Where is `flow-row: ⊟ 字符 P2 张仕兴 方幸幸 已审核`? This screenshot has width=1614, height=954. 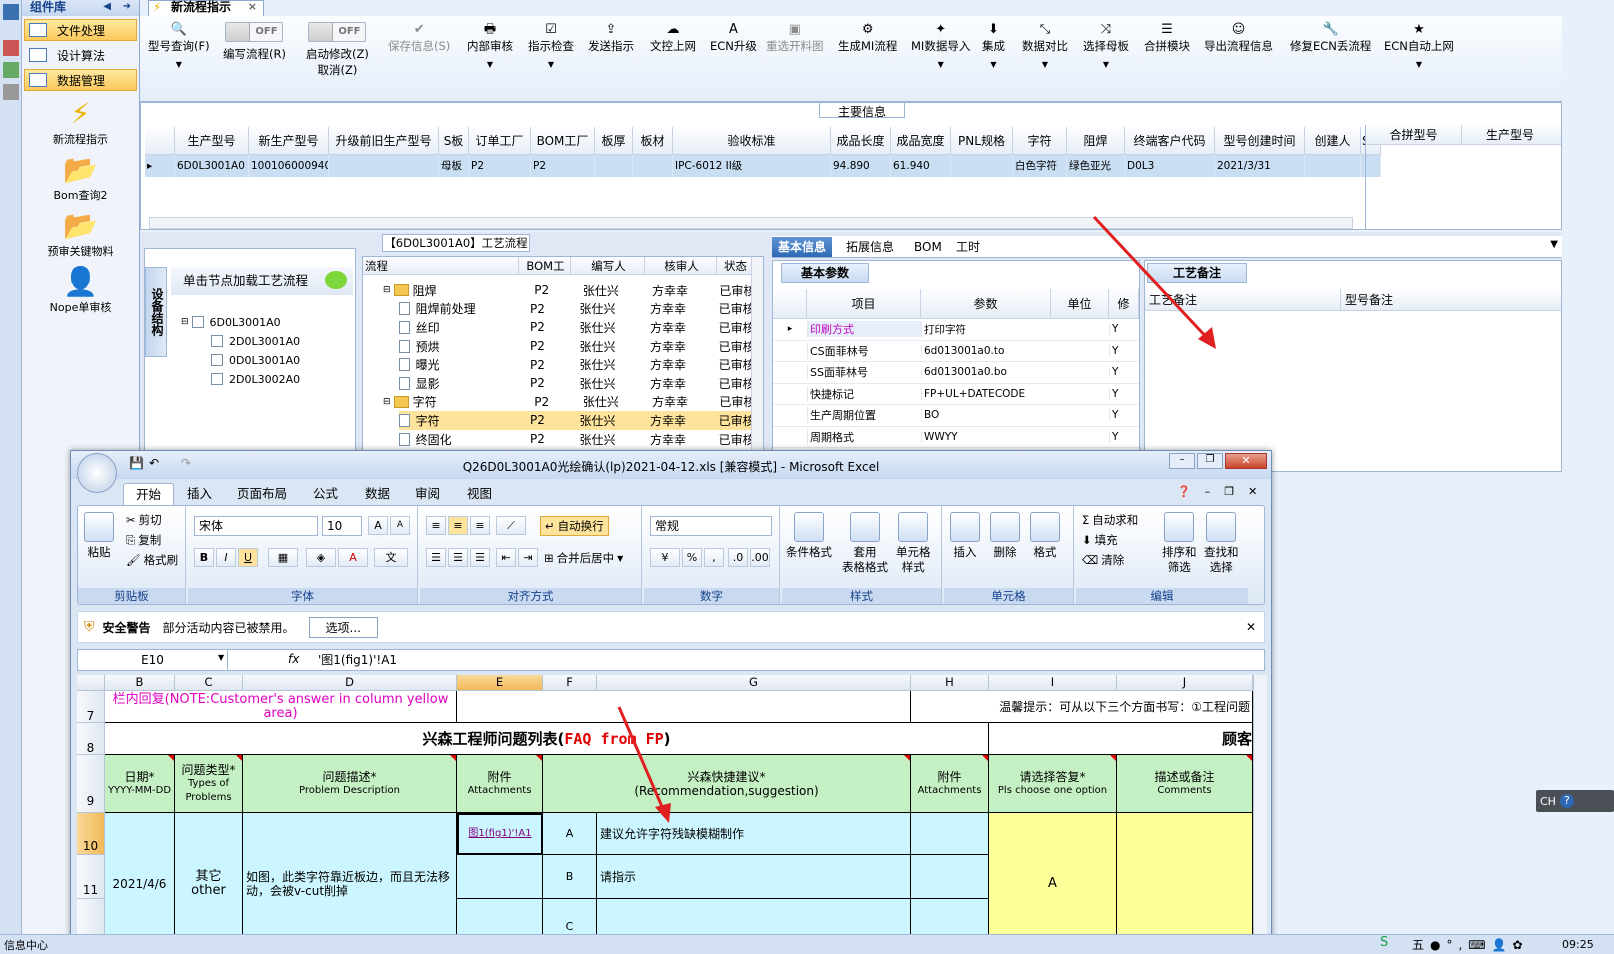 flow-row: ⊟ 字符 P2 张仕兴 方幸幸 已审核 is located at coordinates (568, 402).